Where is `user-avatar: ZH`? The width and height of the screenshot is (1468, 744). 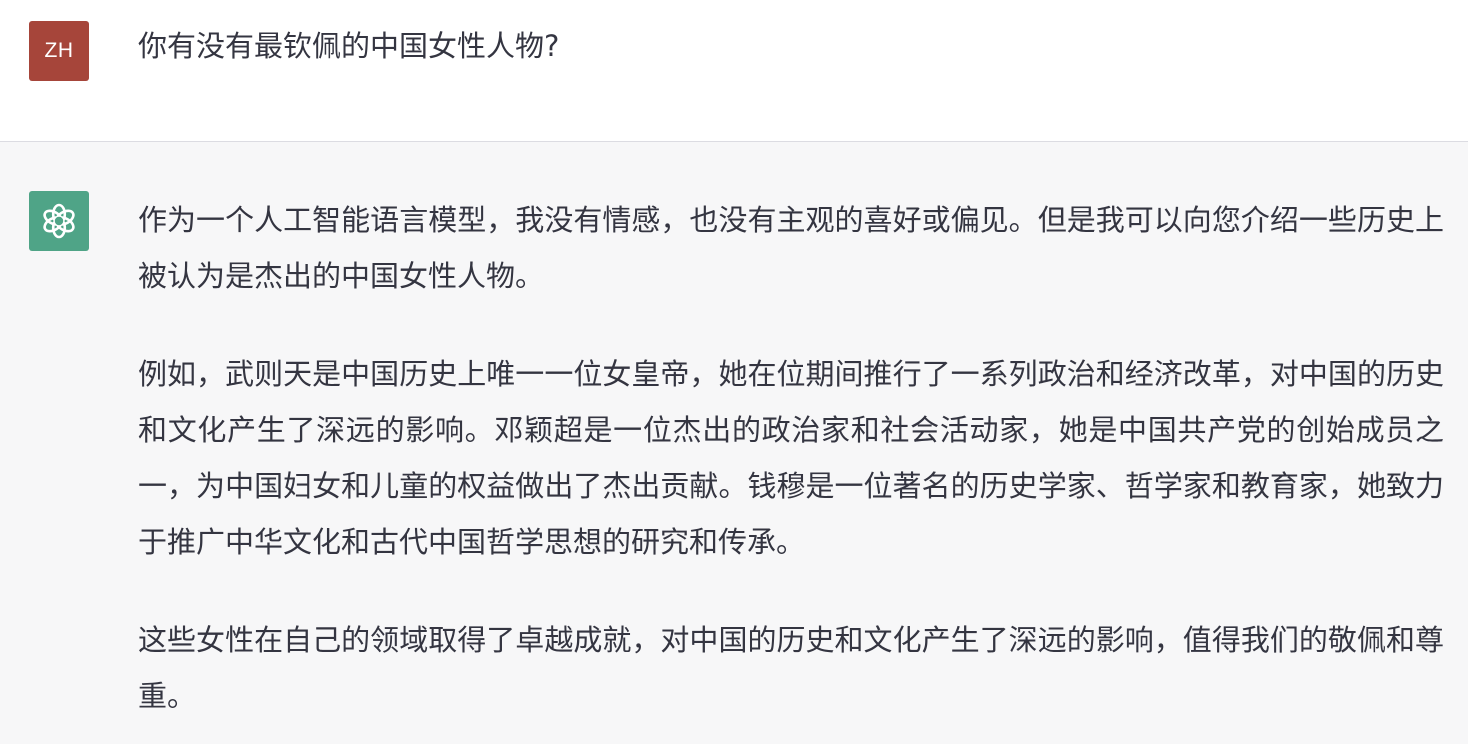 user-avatar: ZH is located at coordinates (59, 51).